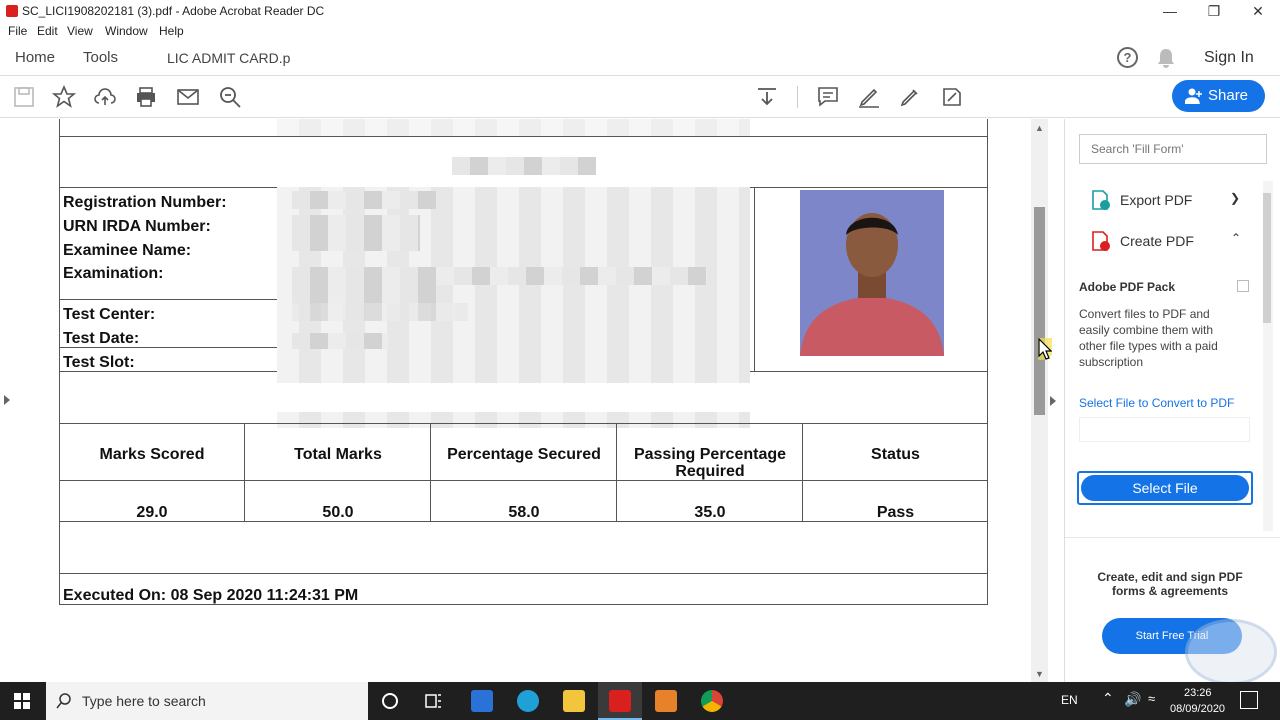 The height and width of the screenshot is (720, 1280). What do you see at coordinates (80, 31) in the screenshot?
I see `menu-view: View` at bounding box center [80, 31].